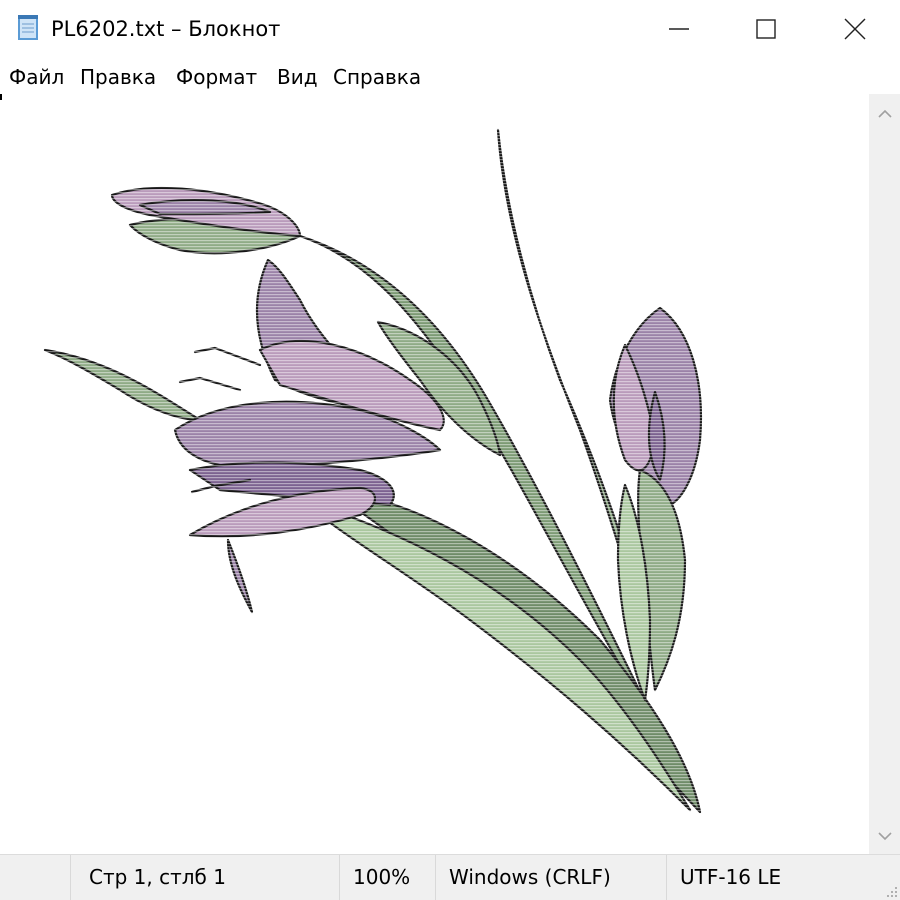 The image size is (900, 900). Describe the element at coordinates (382, 877) in the screenshot. I see `status-zoom: 100%` at that location.